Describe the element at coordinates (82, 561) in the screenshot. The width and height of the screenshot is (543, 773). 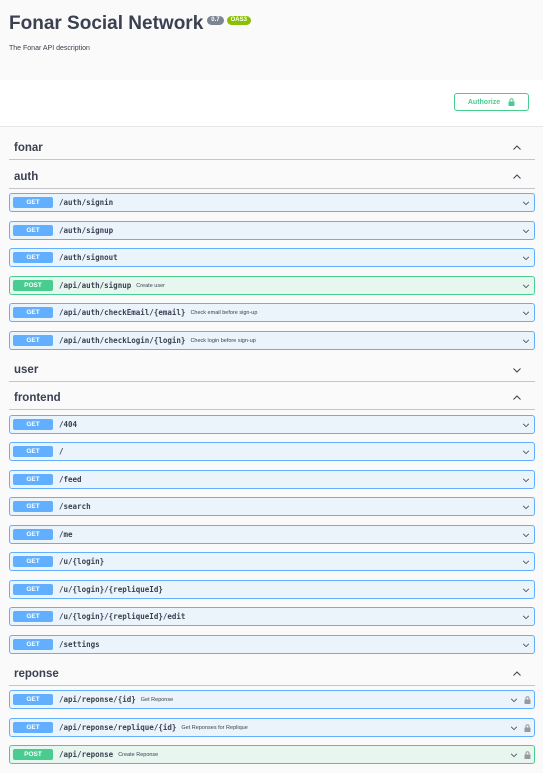
I see `operation-path: /u/{login}` at that location.